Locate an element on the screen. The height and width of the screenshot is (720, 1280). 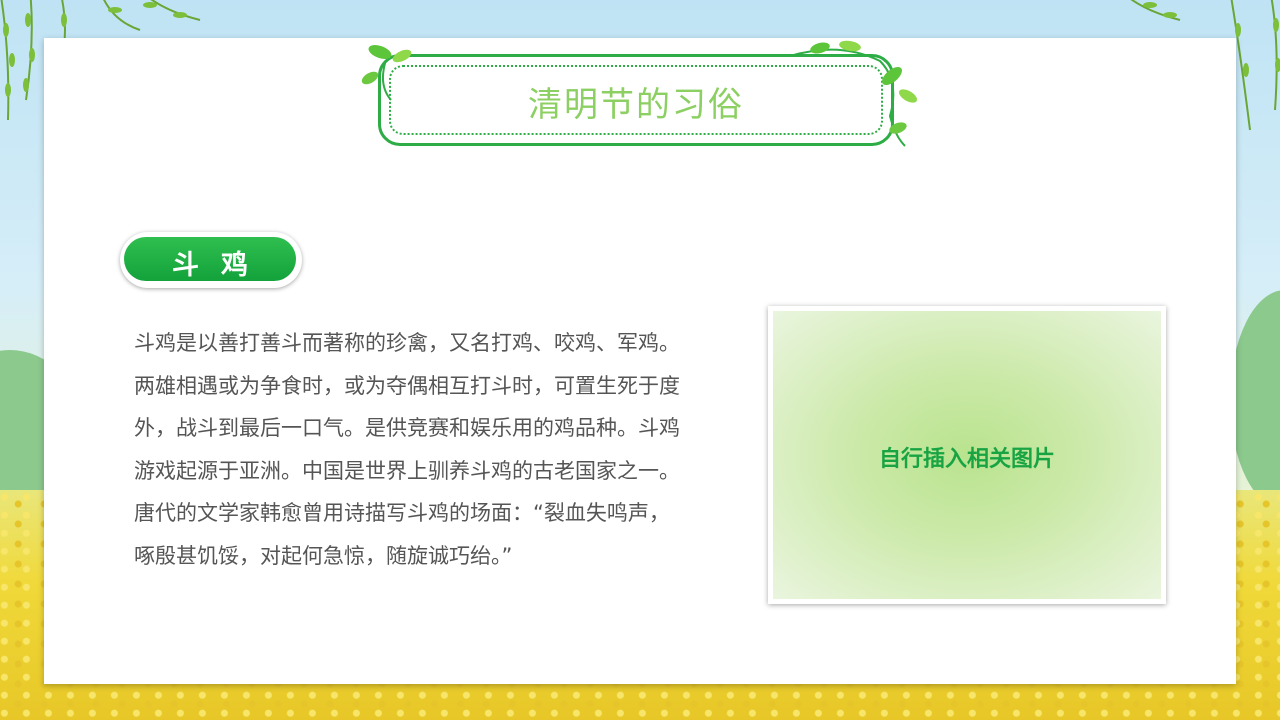
hill-right is located at coordinates (1255, 400).